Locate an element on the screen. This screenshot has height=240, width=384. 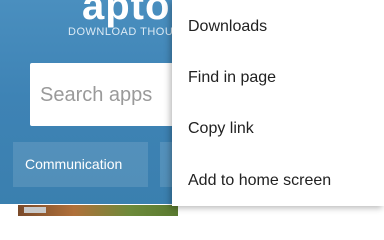
category-chip-communication: Communication is located at coordinates (80, 164).